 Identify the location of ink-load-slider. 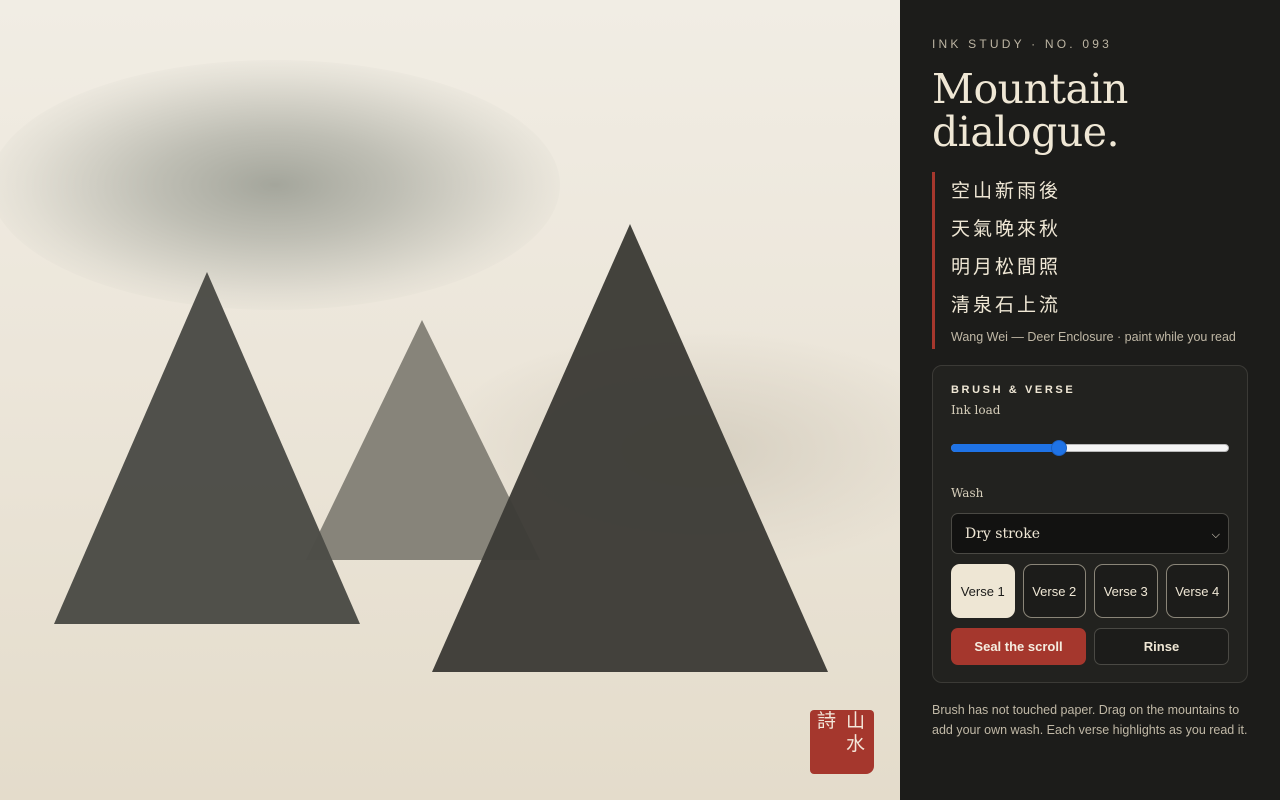
(1090, 447).